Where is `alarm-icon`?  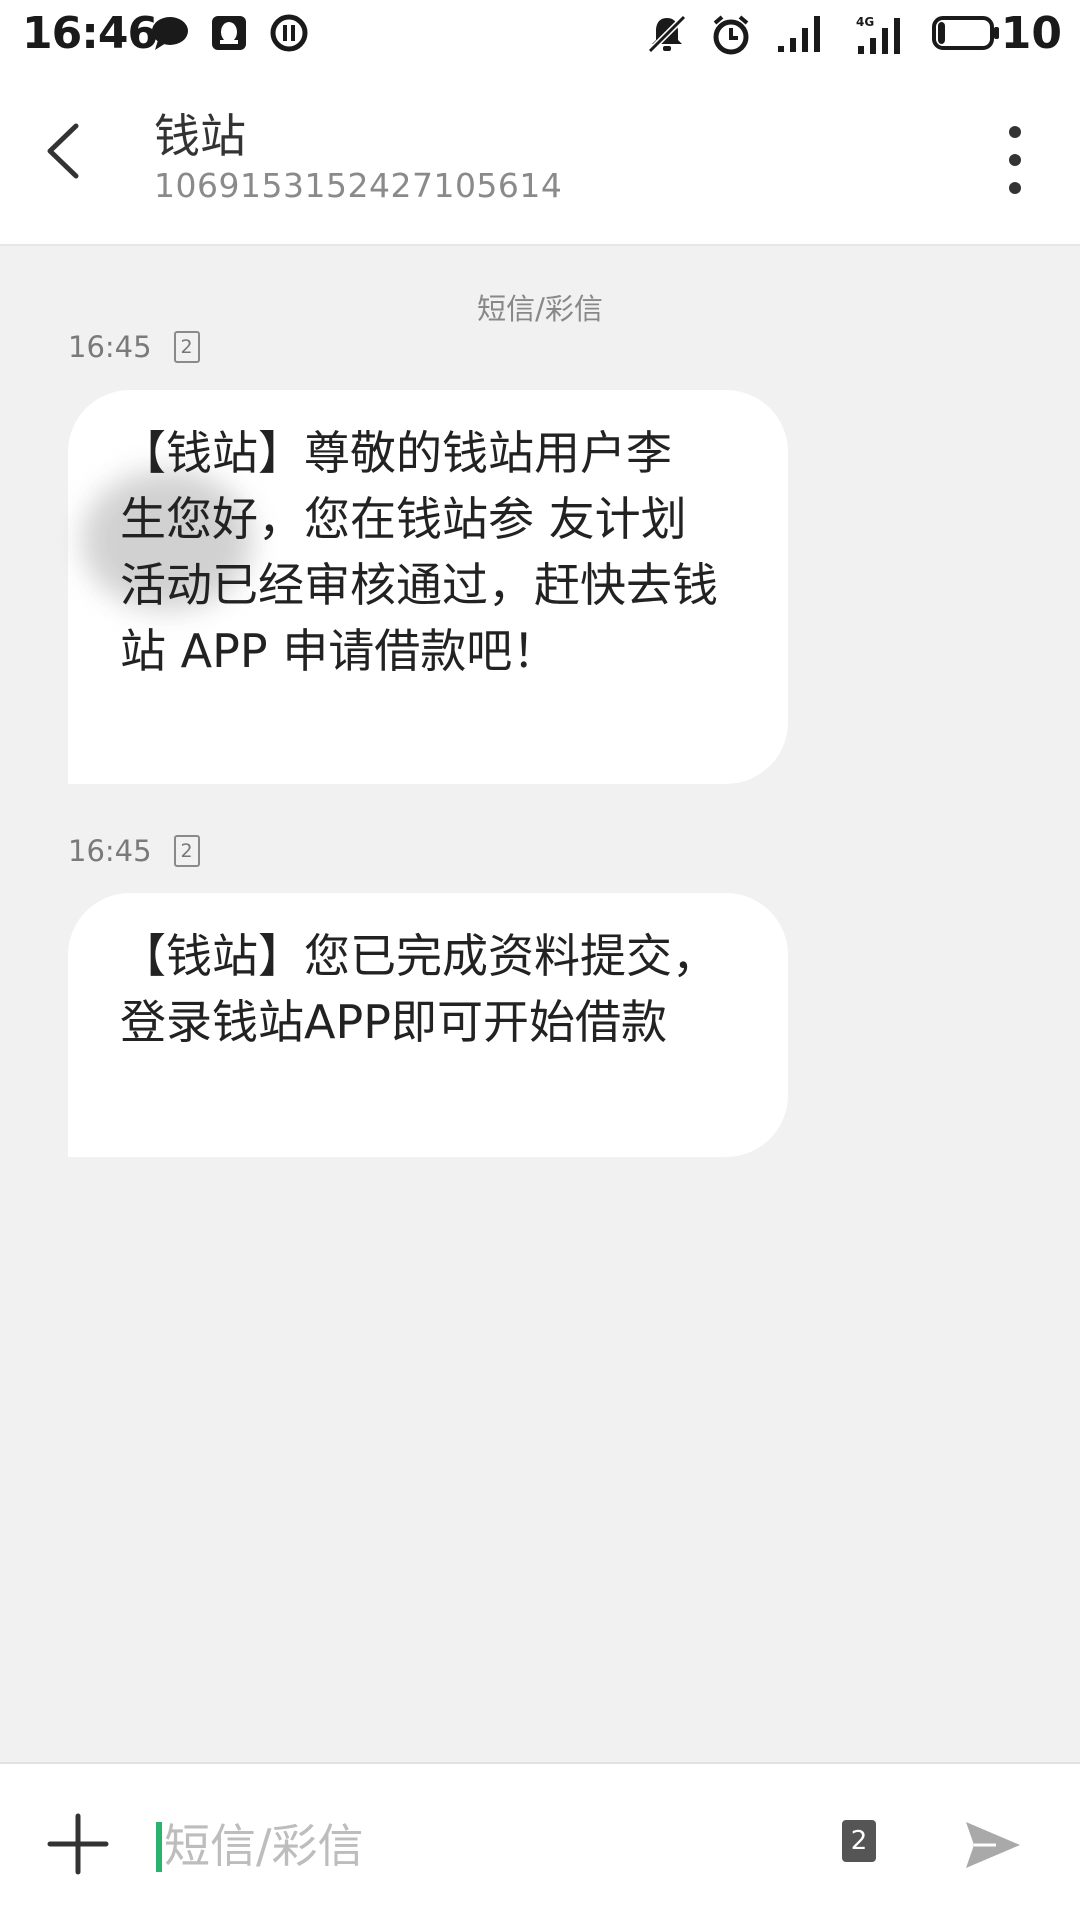
alarm-icon is located at coordinates (731, 35).